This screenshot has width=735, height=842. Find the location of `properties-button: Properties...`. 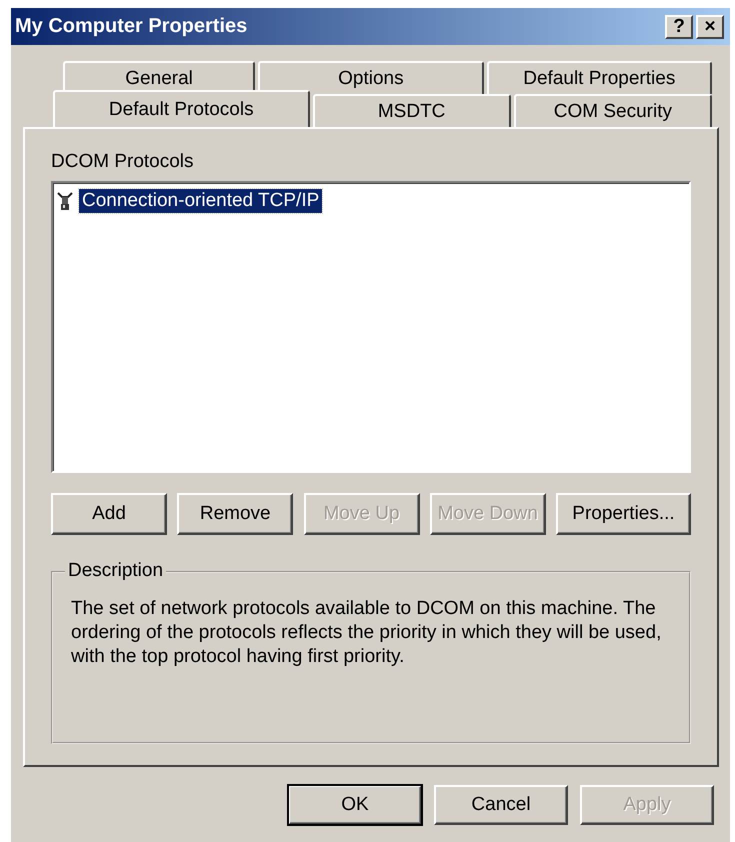

properties-button: Properties... is located at coordinates (623, 514).